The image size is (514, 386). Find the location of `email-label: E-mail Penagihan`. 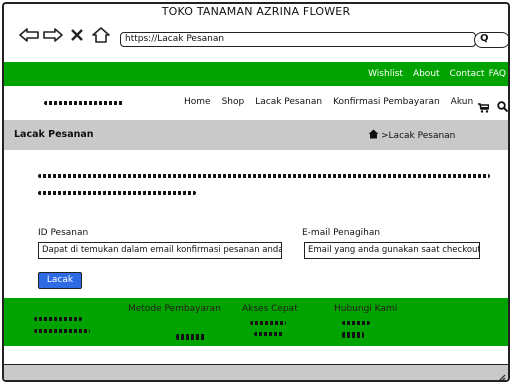

email-label: E-mail Penagihan is located at coordinates (341, 233).